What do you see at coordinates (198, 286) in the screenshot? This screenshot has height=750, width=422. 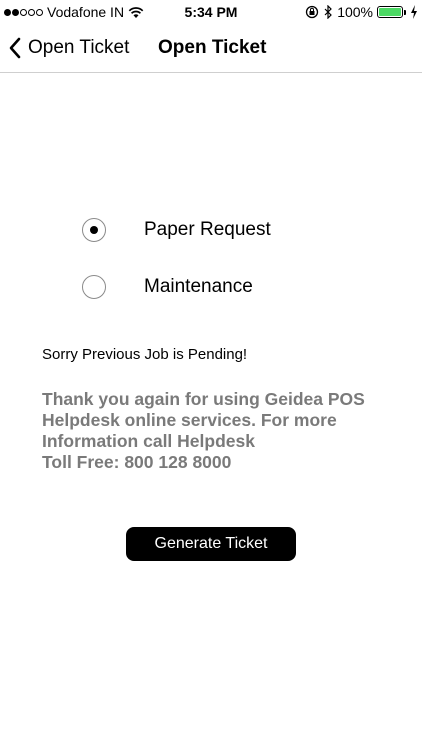 I see `radio-label: Maintenance` at bounding box center [198, 286].